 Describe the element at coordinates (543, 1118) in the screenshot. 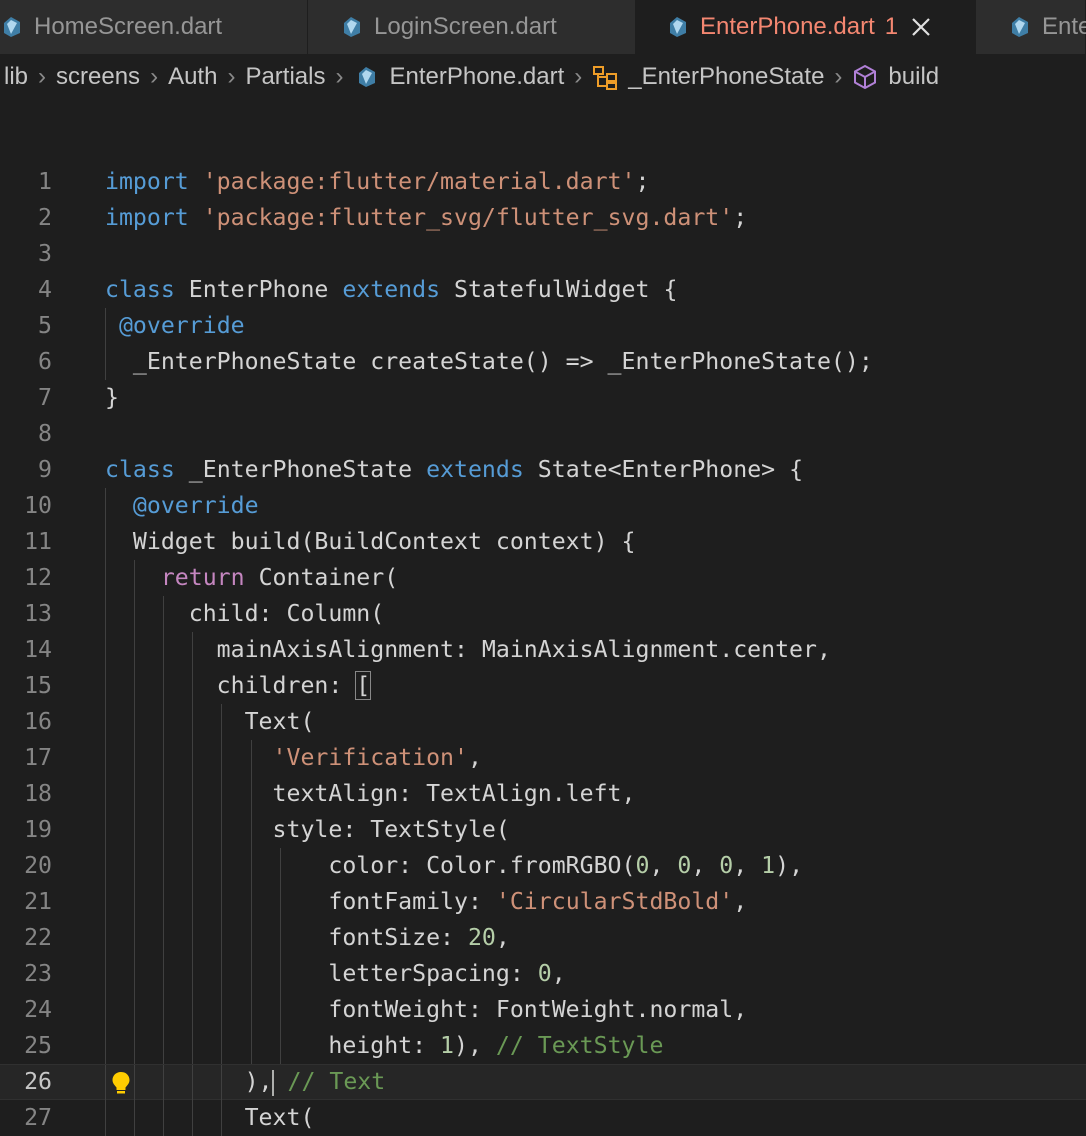

I see `code-line: 27 Text(` at that location.